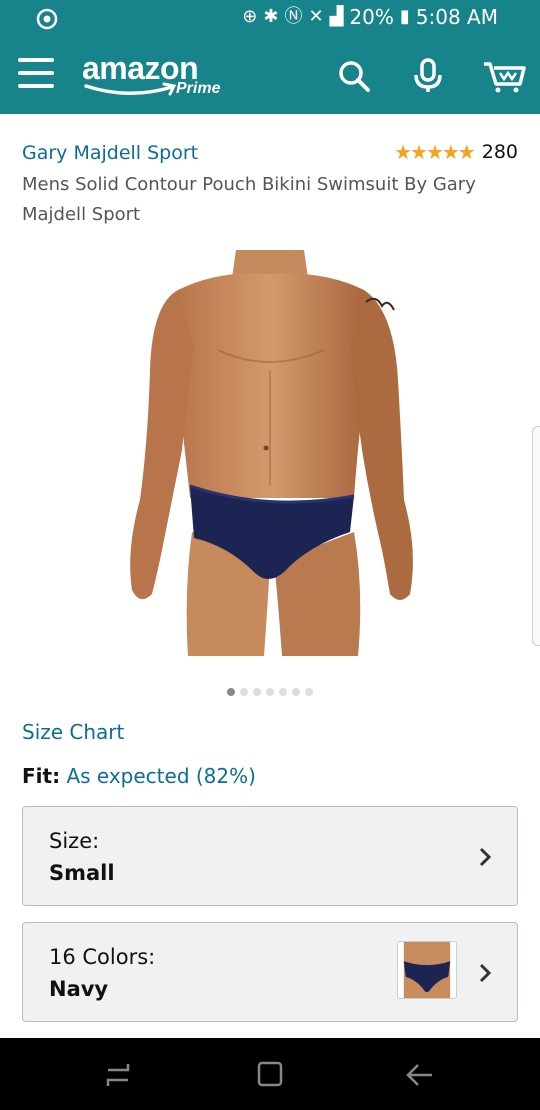 This screenshot has width=540, height=1110. What do you see at coordinates (41, 776) in the screenshot?
I see `fit-label: Fit:` at bounding box center [41, 776].